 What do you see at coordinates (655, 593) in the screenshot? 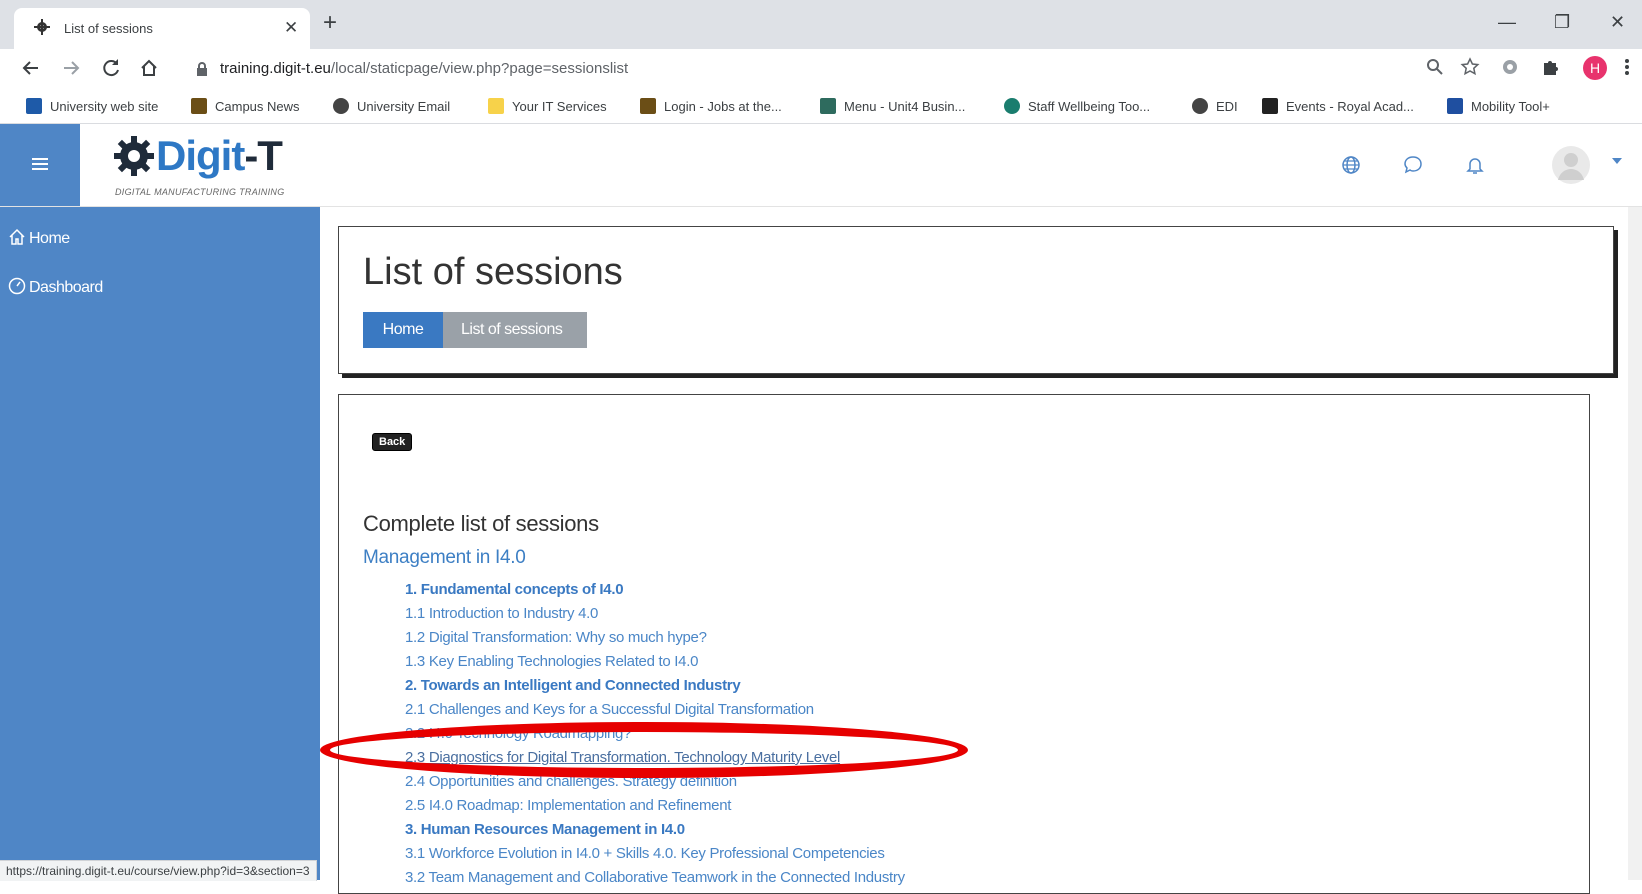
I see `session-section-link: 1. Fundamental concepts of I4.0` at bounding box center [655, 593].